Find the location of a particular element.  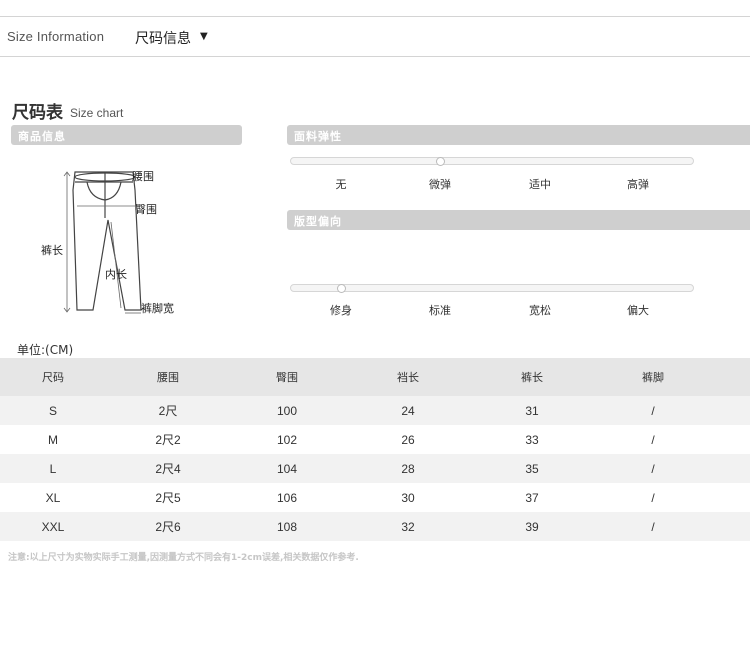

table-cell: 26 is located at coordinates (408, 439).